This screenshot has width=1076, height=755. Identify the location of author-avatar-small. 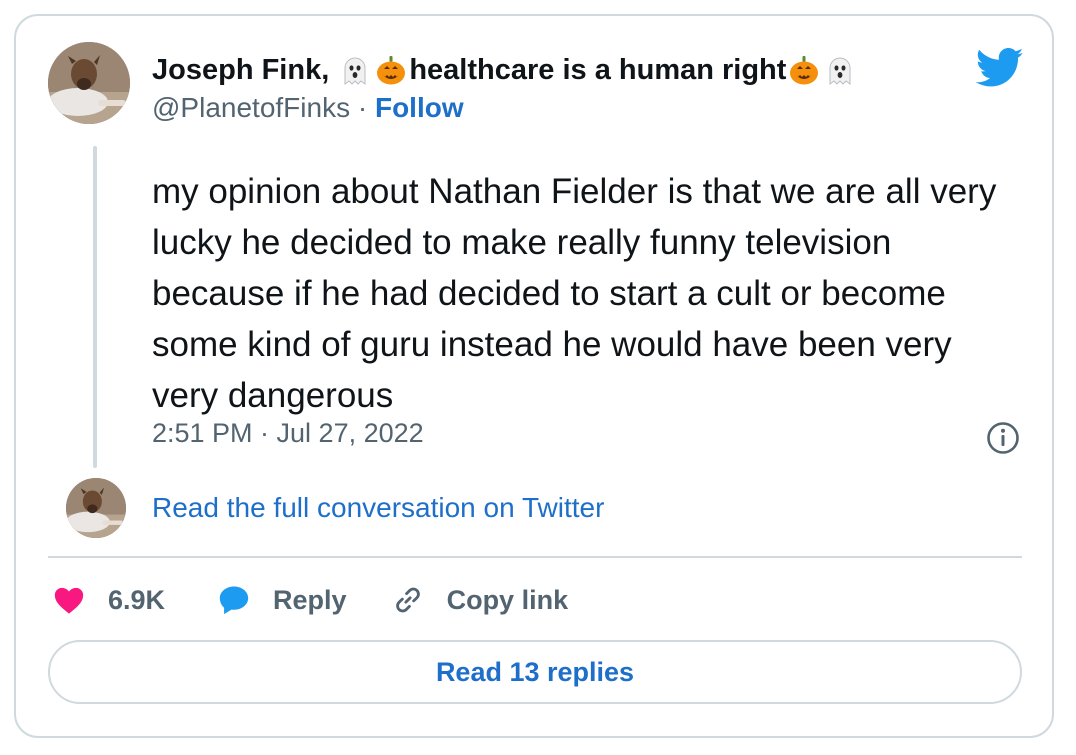
(96, 508).